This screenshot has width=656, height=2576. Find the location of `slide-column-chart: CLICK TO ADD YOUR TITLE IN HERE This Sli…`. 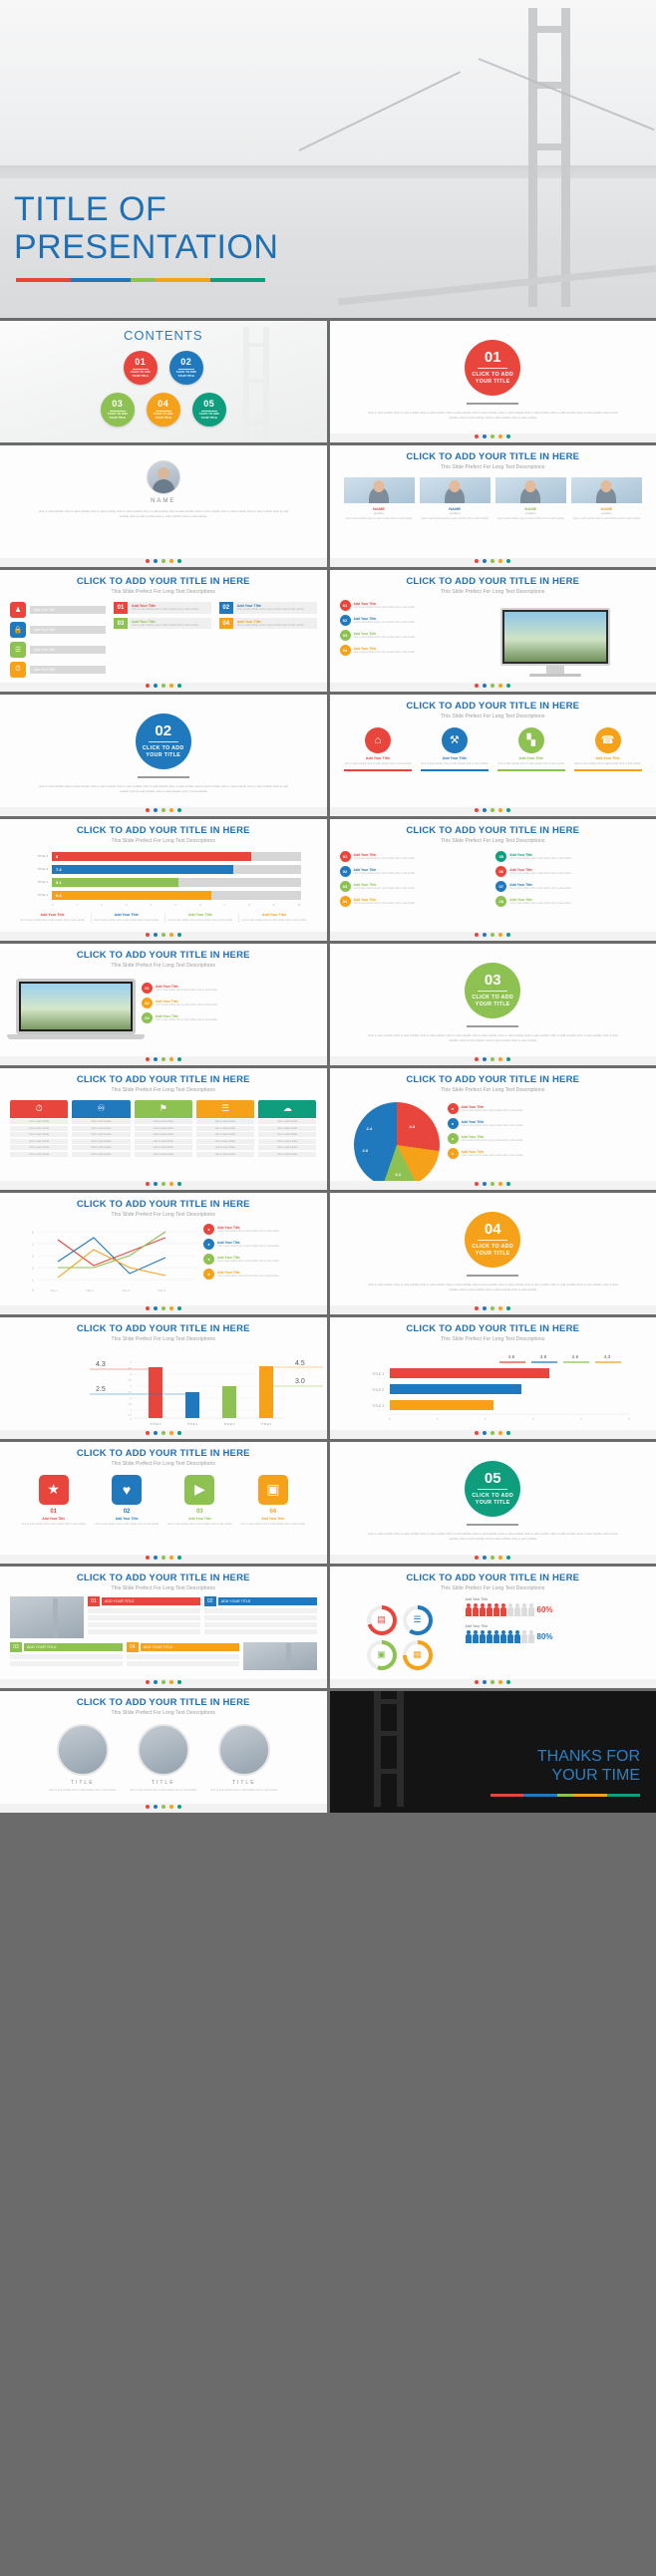

slide-column-chart: CLICK TO ADD YOUR TITLE IN HERE This Sli… is located at coordinates (163, 1378).